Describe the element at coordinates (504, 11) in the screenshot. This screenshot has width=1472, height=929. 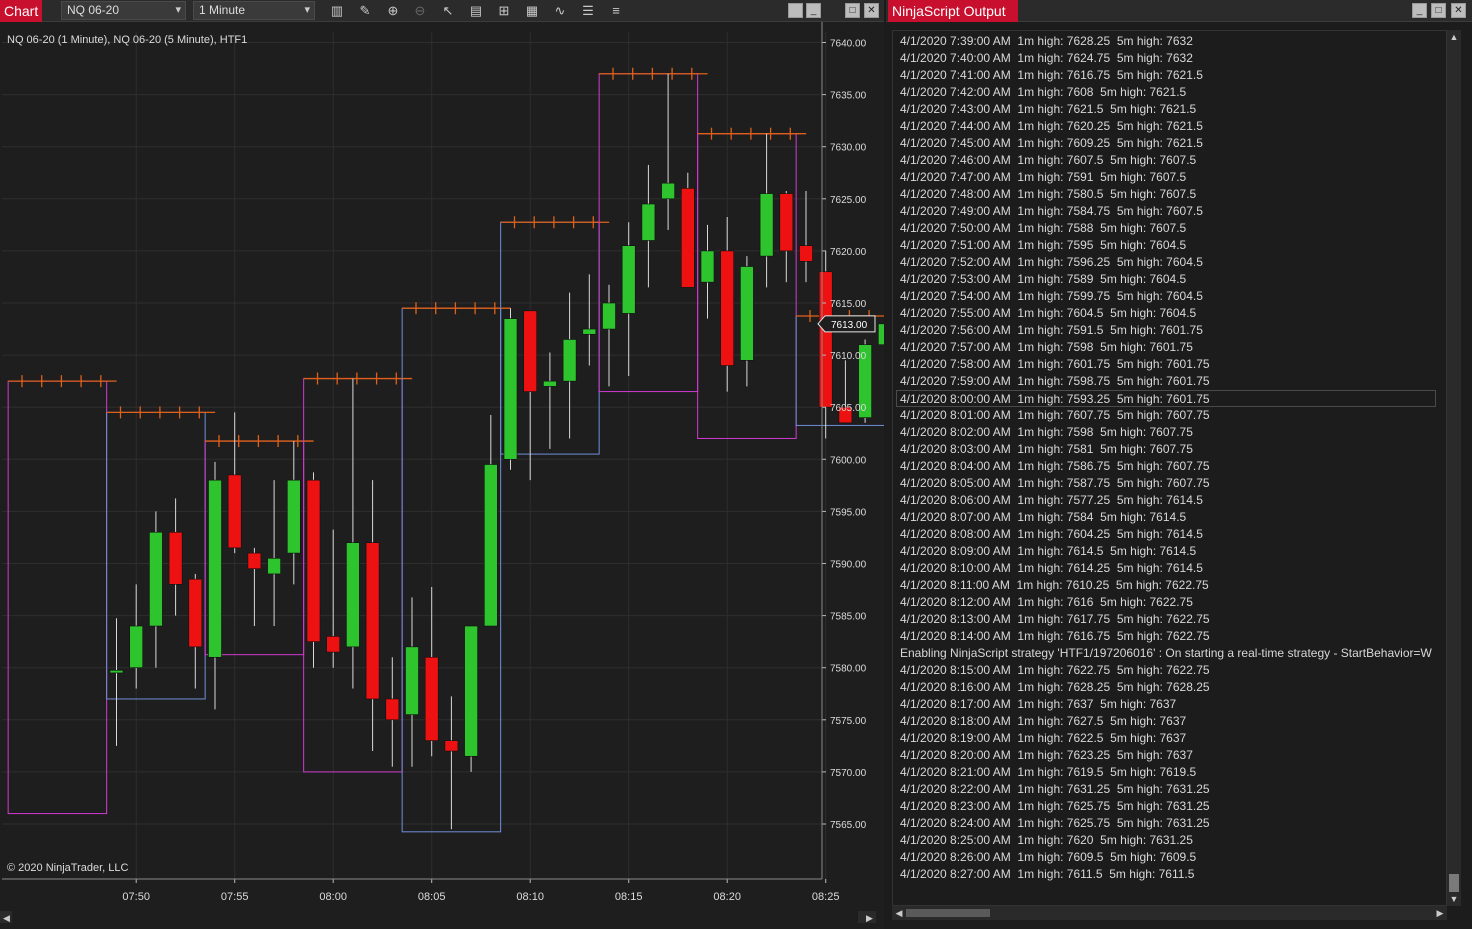
I see `templates-icon: ⊞` at that location.